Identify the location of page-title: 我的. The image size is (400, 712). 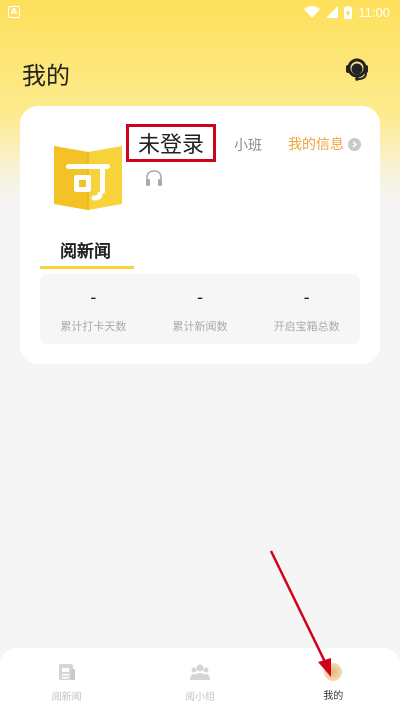
(46, 76).